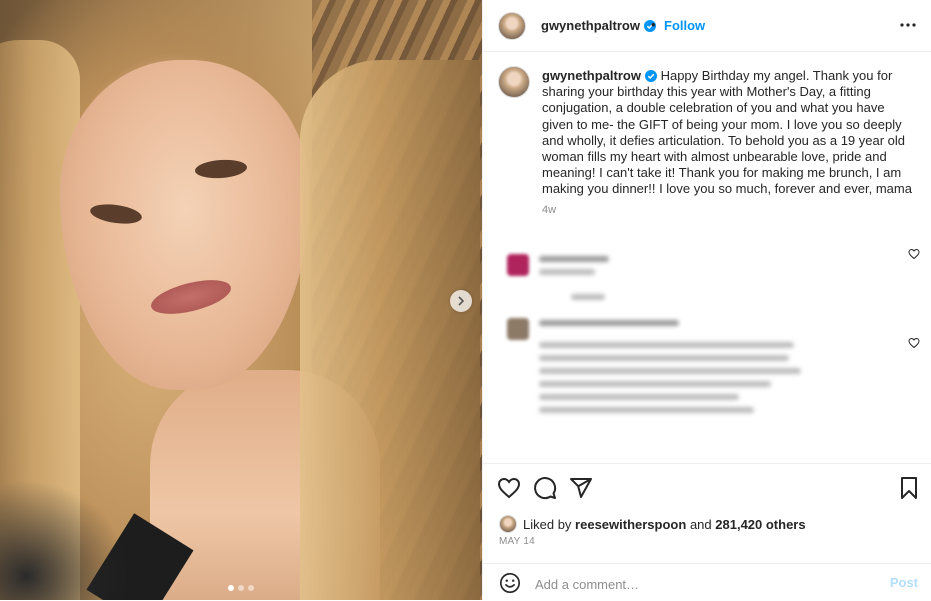 Image resolution: width=931 pixels, height=601 pixels. I want to click on carousel-dots, so click(241, 588).